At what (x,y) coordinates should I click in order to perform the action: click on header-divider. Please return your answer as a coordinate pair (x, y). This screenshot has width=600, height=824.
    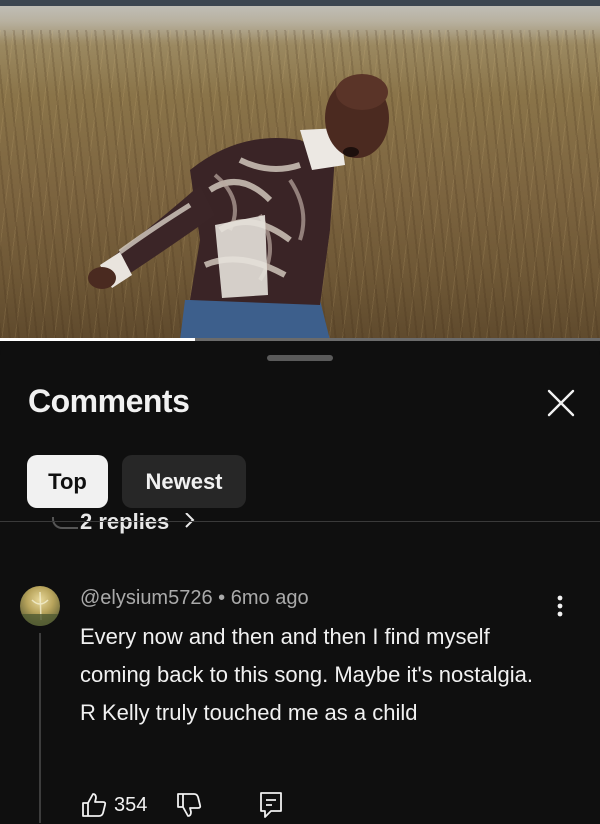
    Looking at the image, I should click on (300, 521).